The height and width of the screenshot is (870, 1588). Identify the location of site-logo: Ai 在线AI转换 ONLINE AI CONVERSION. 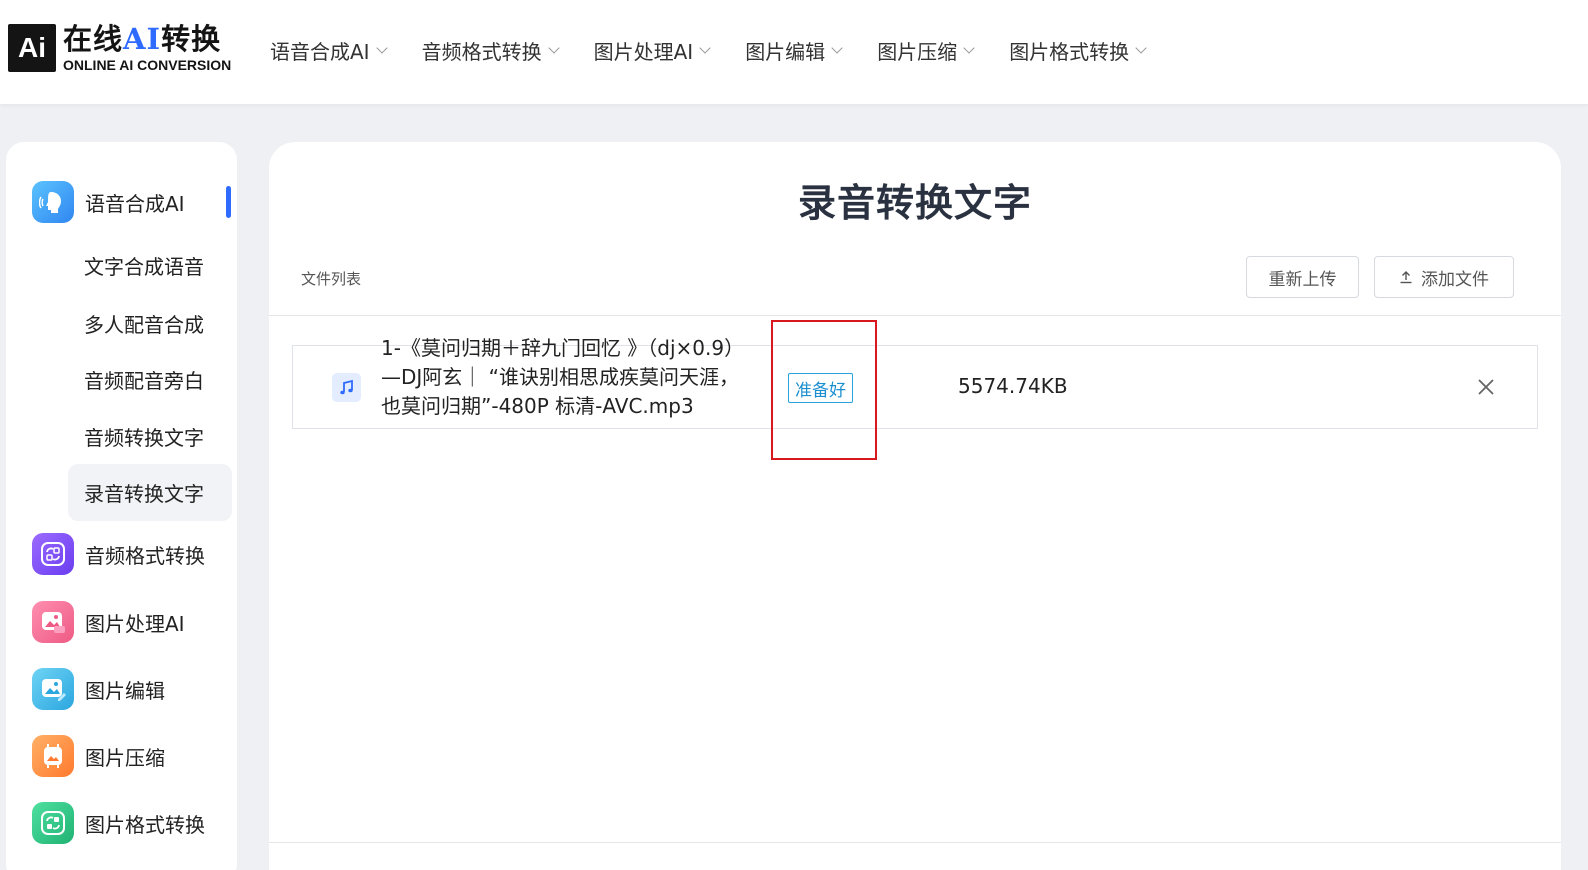
(119, 48).